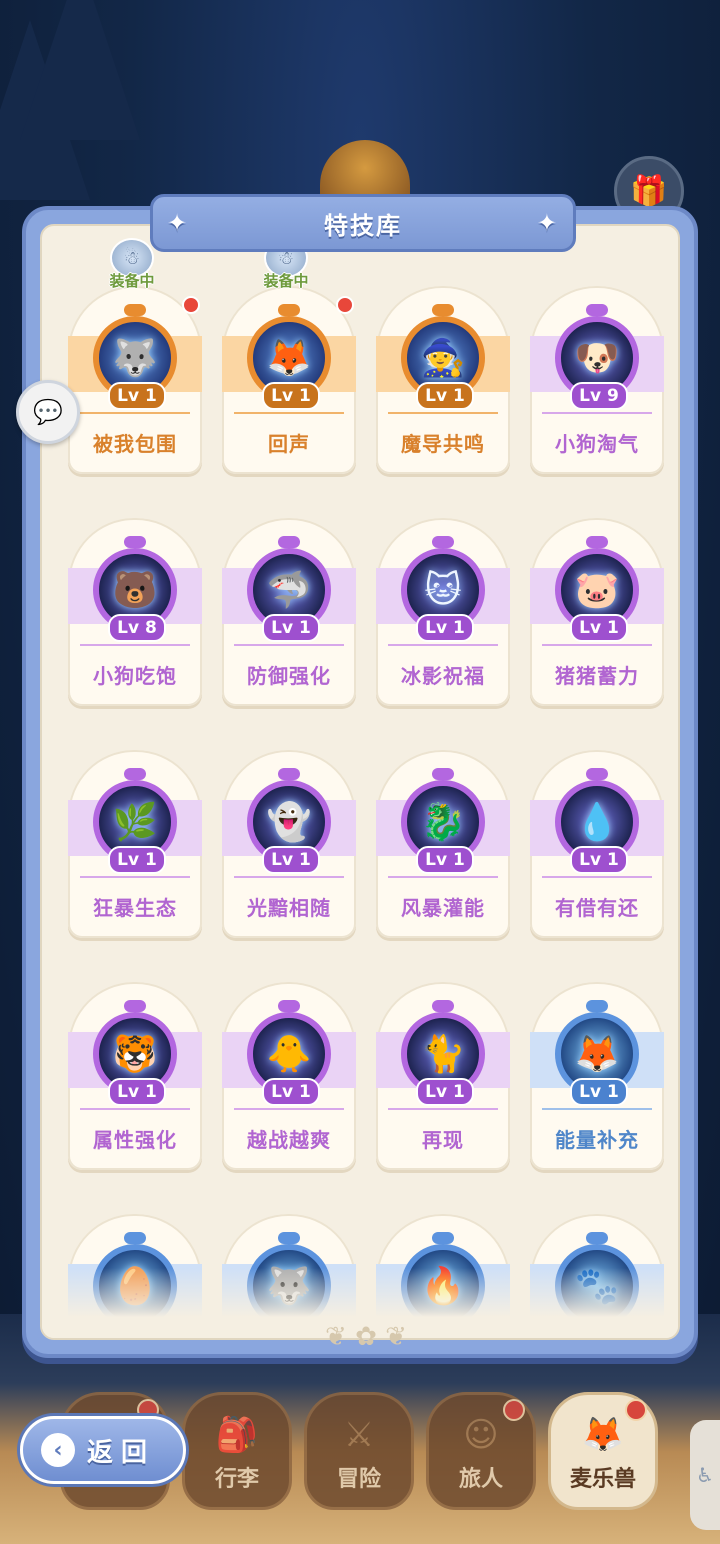  I want to click on back-button-label: 返回, so click(121, 1452).